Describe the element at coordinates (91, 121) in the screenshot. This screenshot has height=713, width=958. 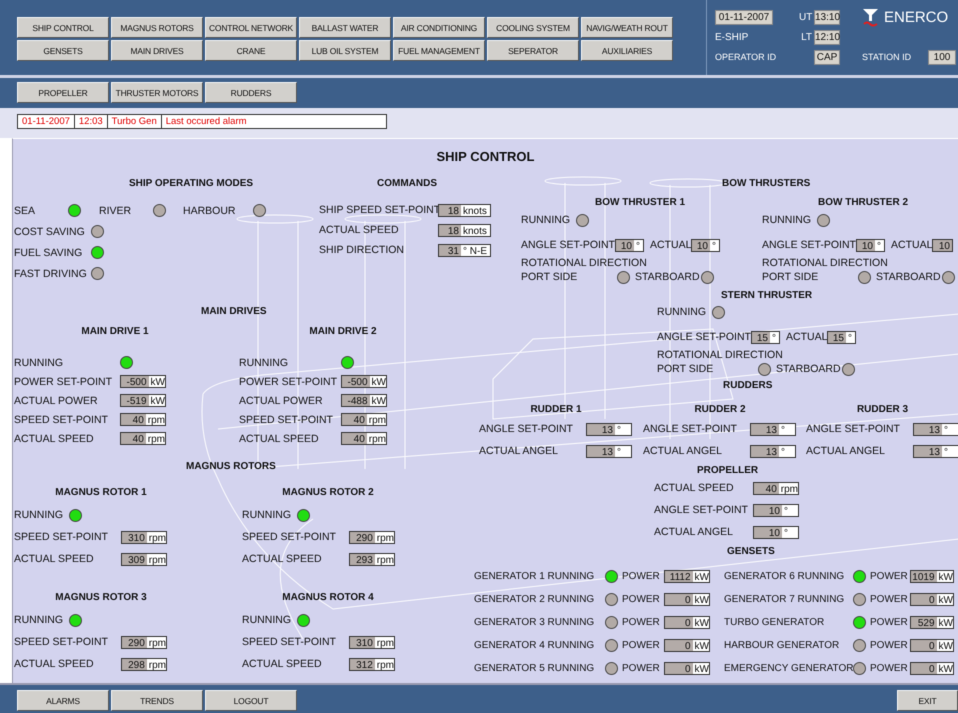
I see `alarm-time: 12:03` at that location.